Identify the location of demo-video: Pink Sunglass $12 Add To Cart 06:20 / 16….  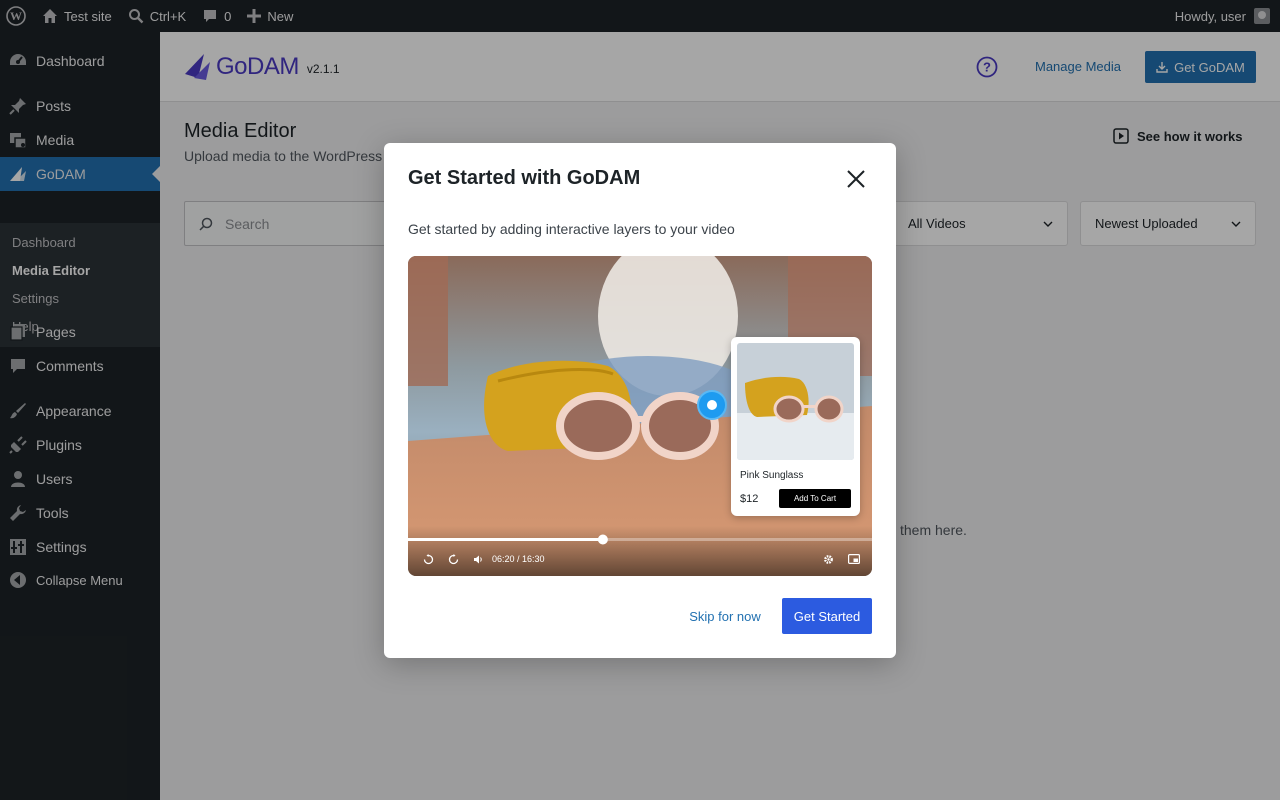
(640, 416).